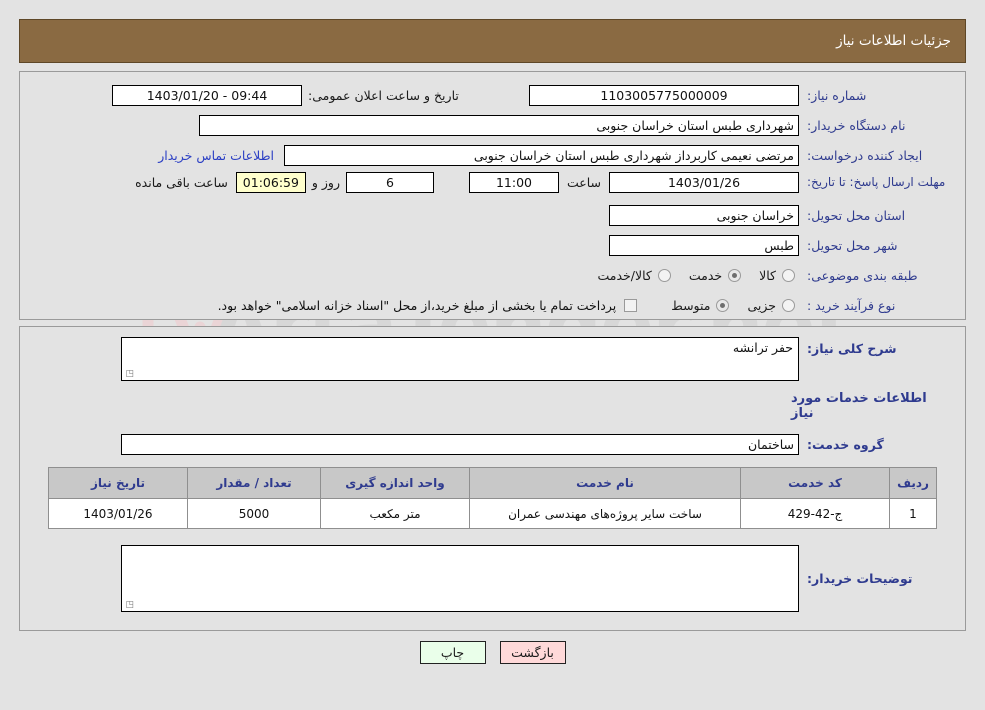 The height and width of the screenshot is (710, 985). I want to click on cell-service-name: ساخت سایر پروژه‌های مهندسی عمران, so click(605, 513).